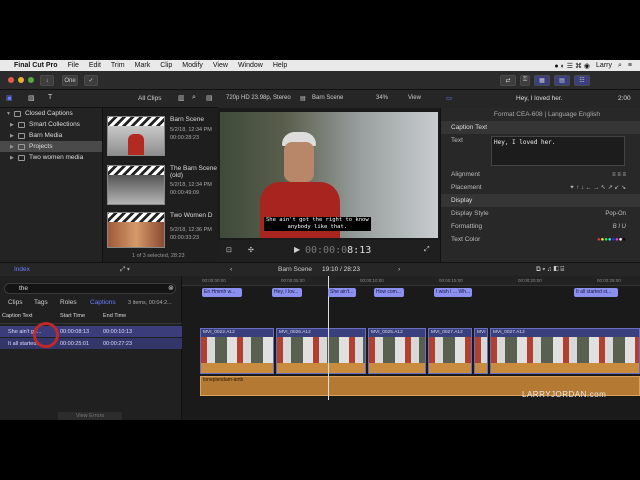  What do you see at coordinates (297, 249) in the screenshot?
I see `play-icon: ▶` at bounding box center [297, 249].